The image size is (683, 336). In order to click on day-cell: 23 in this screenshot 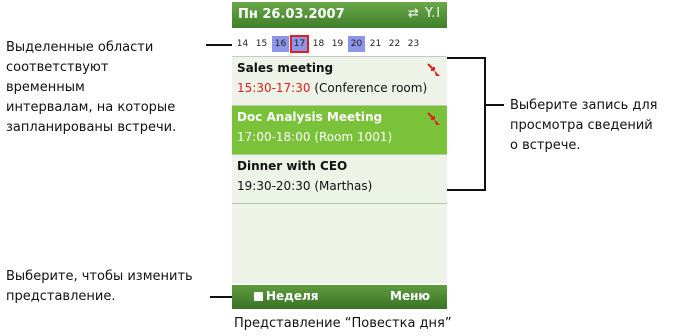, I will do `click(413, 44)`.